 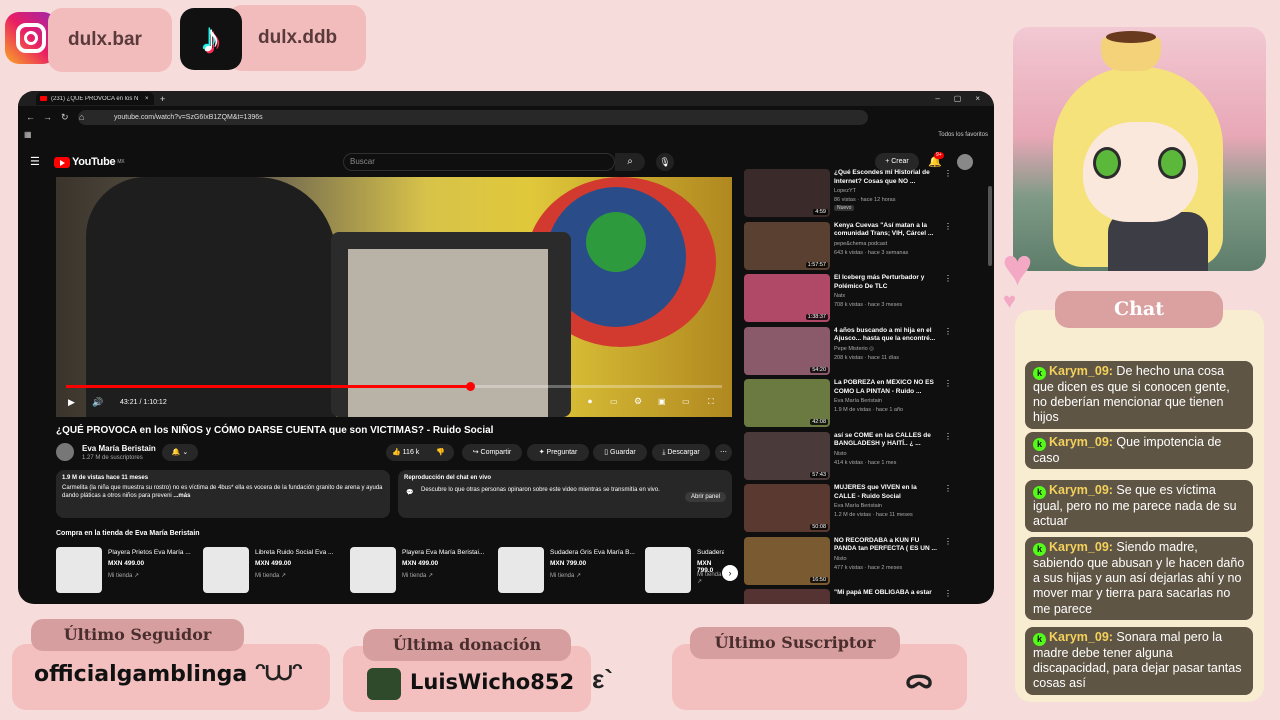 What do you see at coordinates (711, 402) in the screenshot?
I see `fullscreen-icon: ⛶` at bounding box center [711, 402].